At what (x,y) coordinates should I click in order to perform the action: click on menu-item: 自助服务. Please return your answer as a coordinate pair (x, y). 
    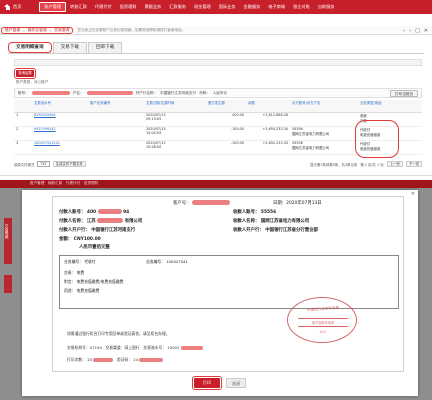
    Looking at the image, I should click on (326, 7).